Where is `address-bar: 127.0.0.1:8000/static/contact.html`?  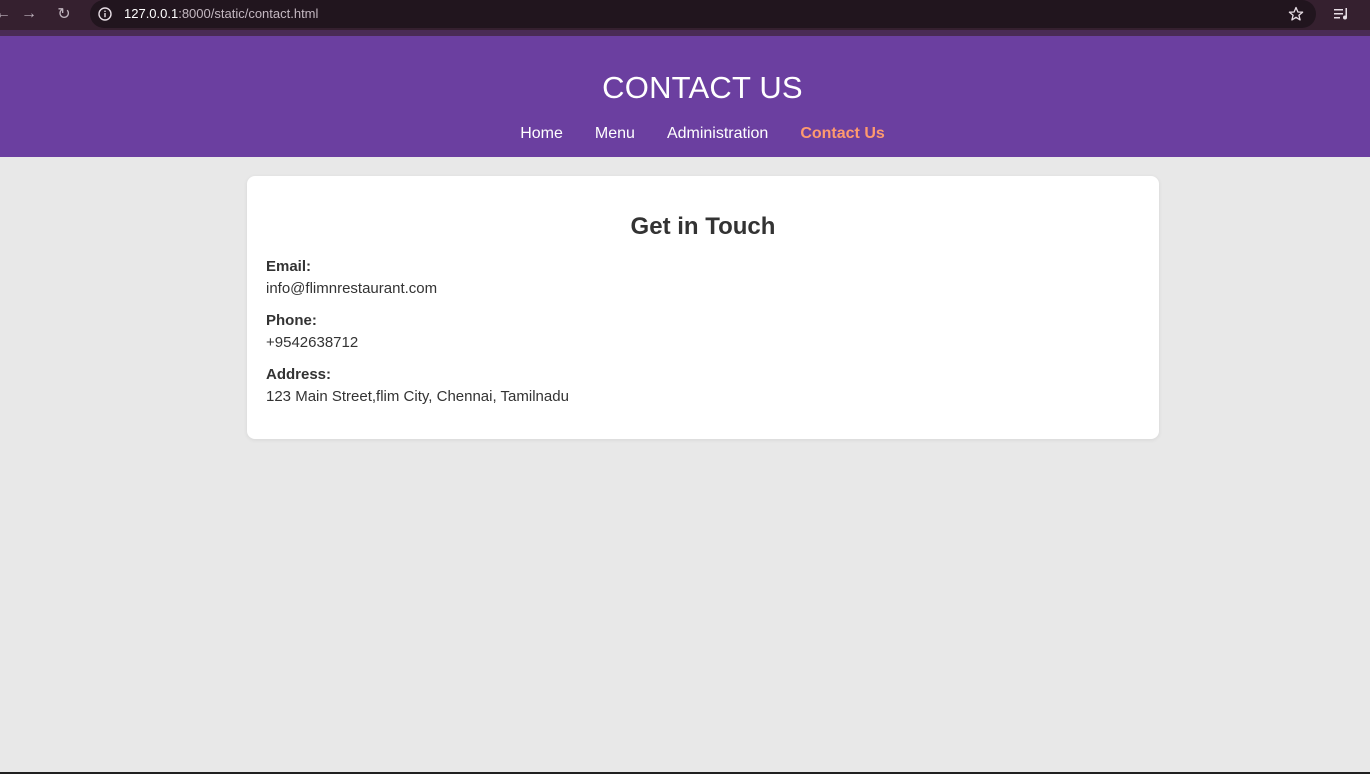
address-bar: 127.0.0.1:8000/static/contact.html is located at coordinates (703, 14).